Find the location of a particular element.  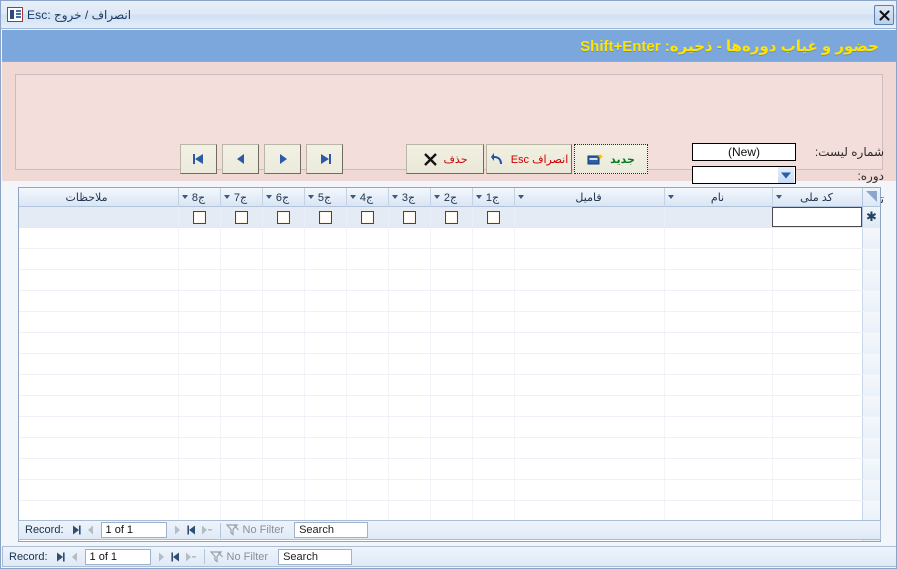

subform-search-input: Search is located at coordinates (331, 530).